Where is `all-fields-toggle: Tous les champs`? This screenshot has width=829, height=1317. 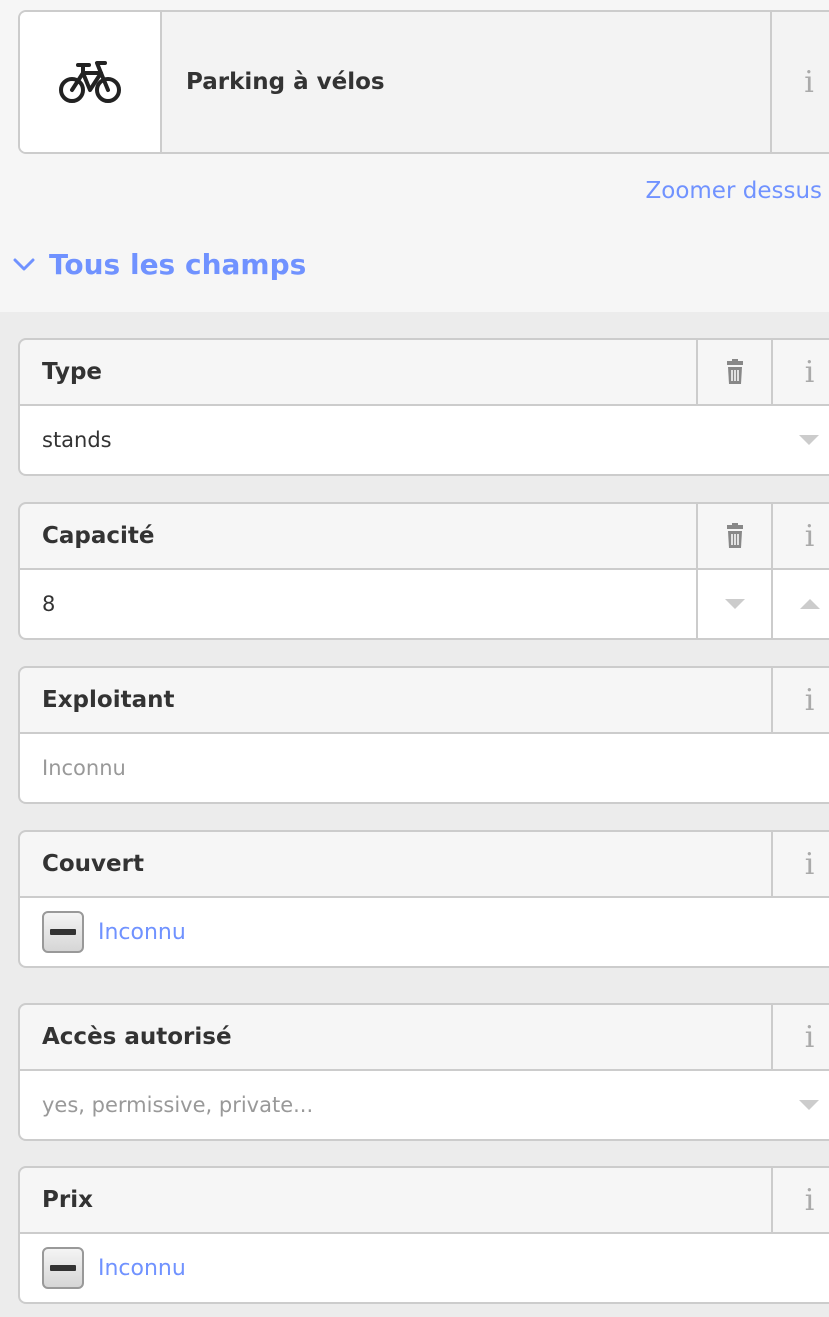 all-fields-toggle: Tous les champs is located at coordinates (159, 264).